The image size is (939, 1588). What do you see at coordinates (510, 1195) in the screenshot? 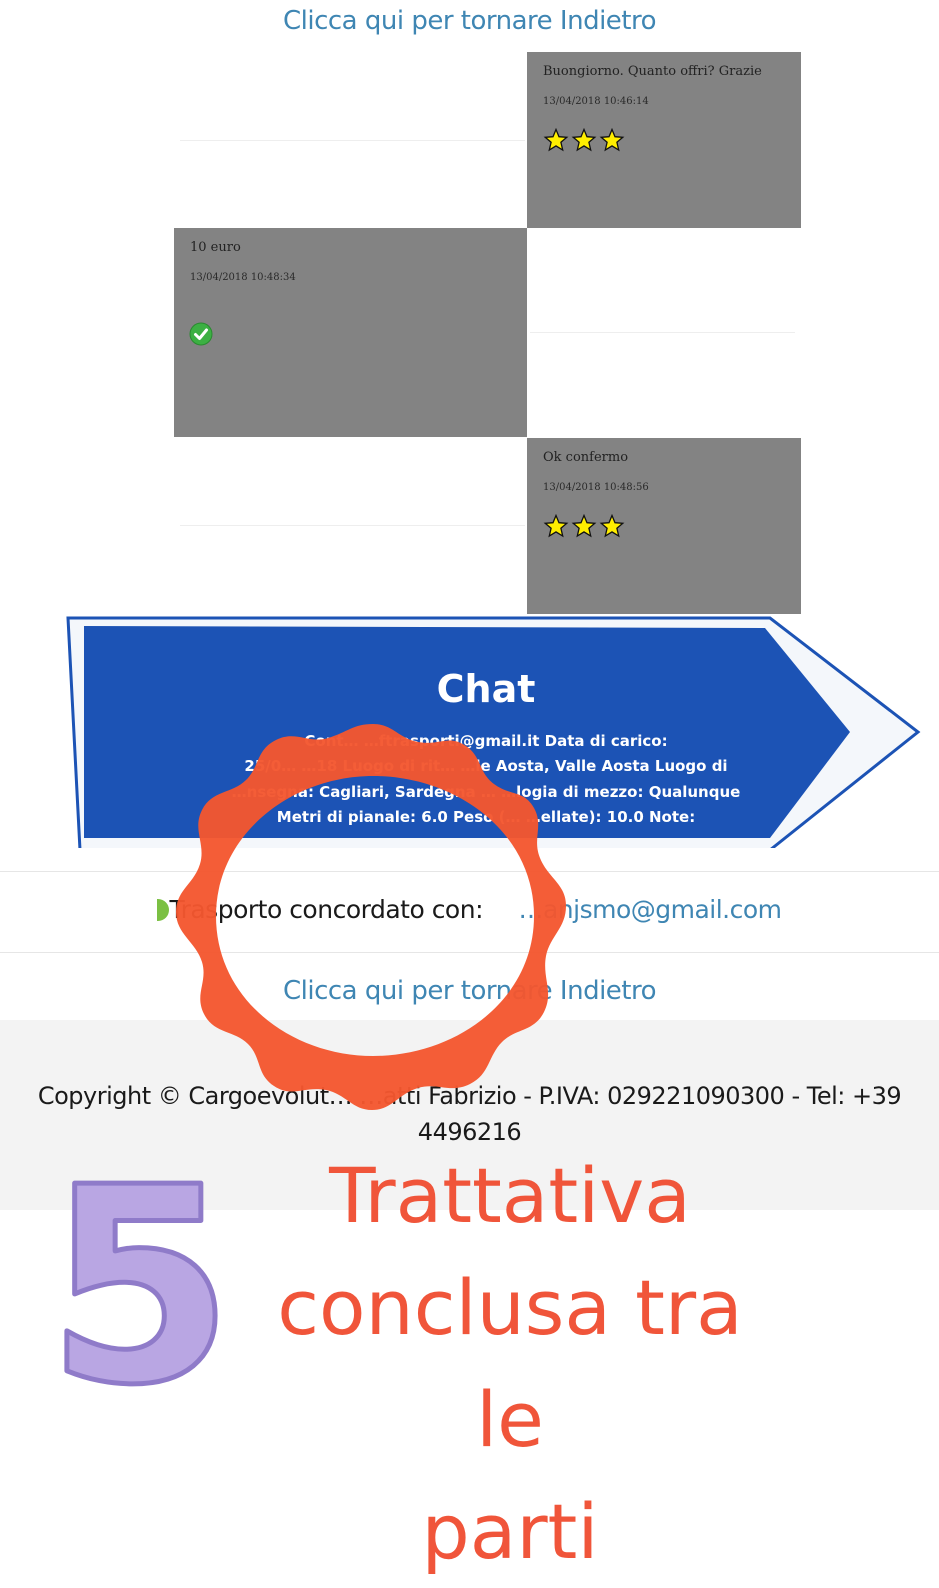
I see `caption-line: Trattativa` at bounding box center [510, 1195].